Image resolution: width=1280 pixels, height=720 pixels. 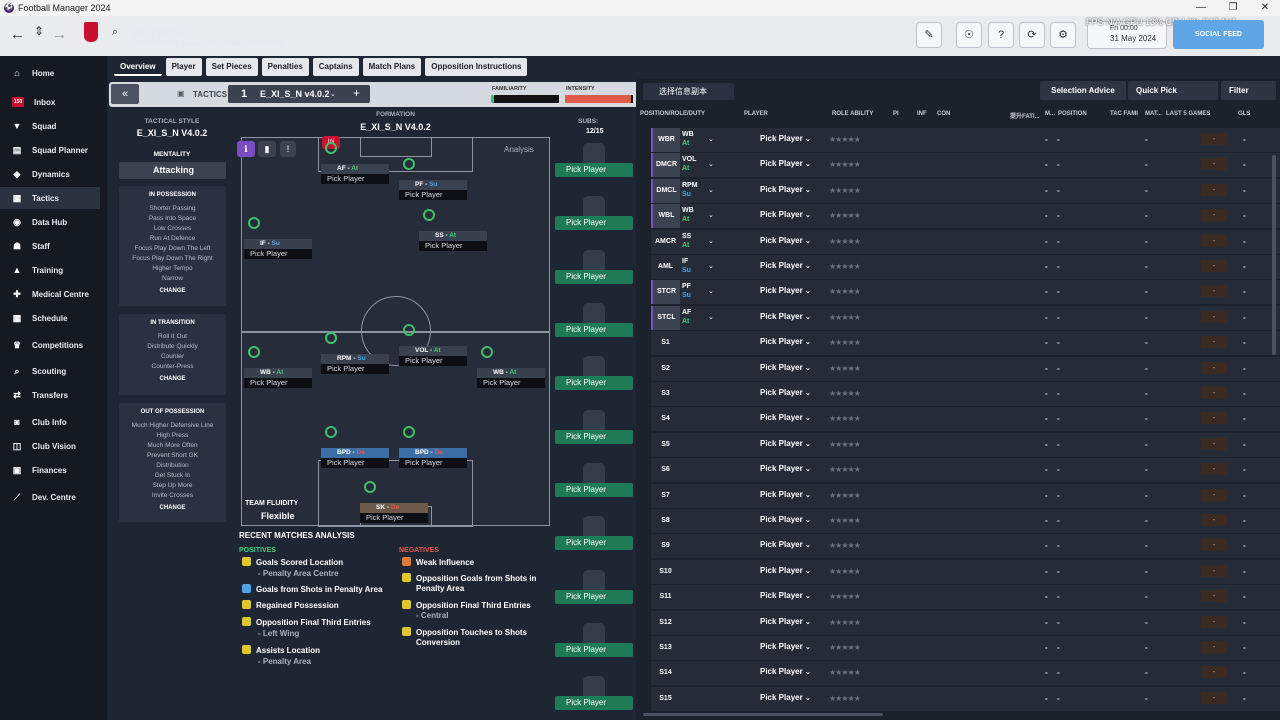 I want to click on collapse-left-icon: «, so click(x=125, y=94).